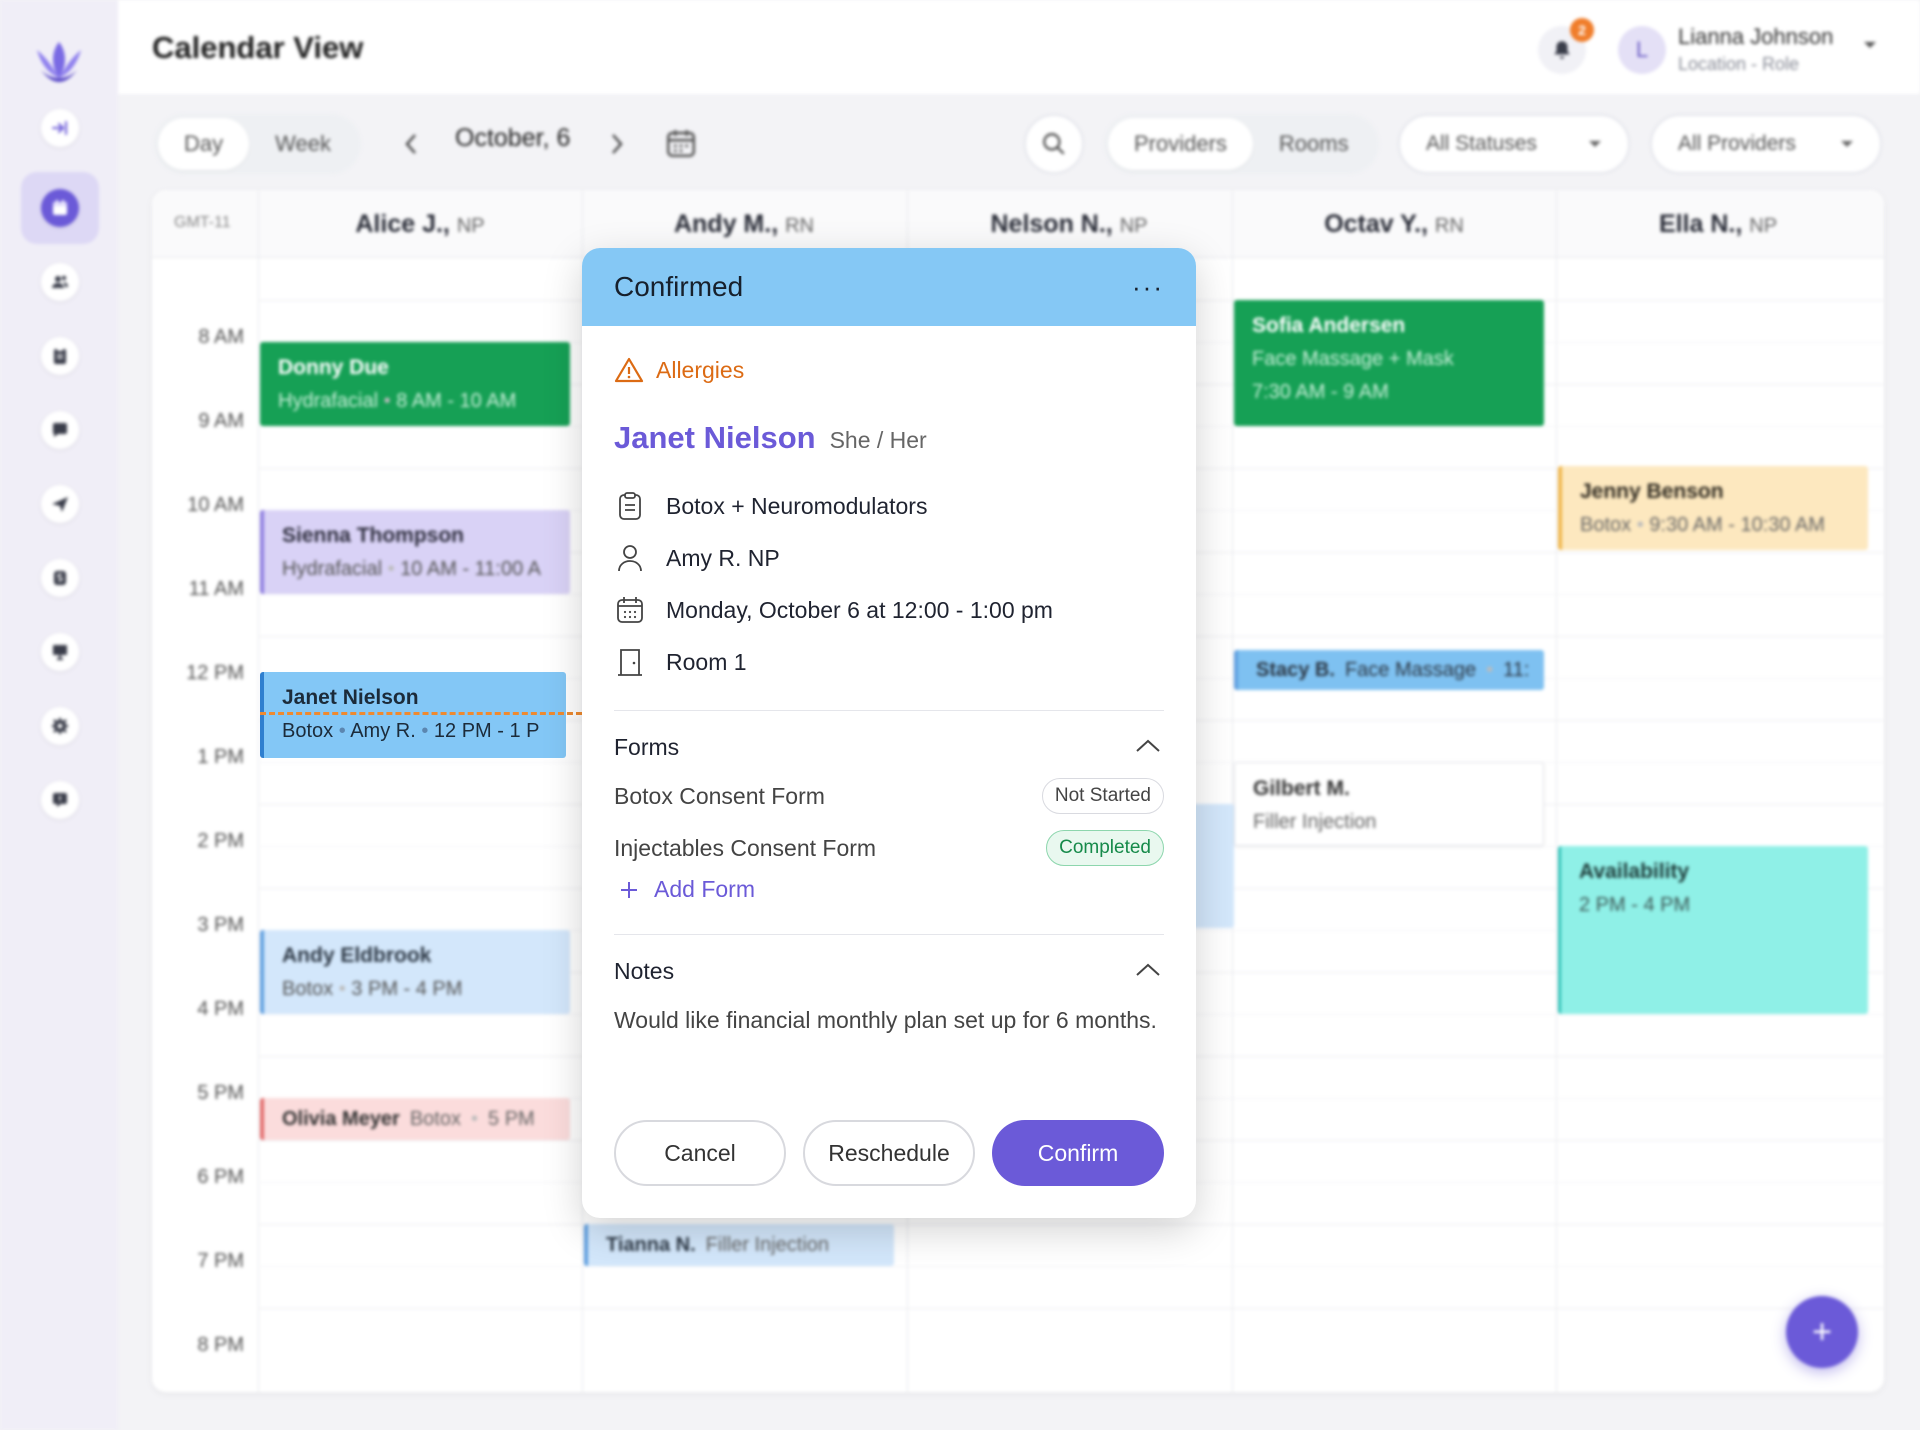  I want to click on sidebar-item-presentation, so click(60, 652).